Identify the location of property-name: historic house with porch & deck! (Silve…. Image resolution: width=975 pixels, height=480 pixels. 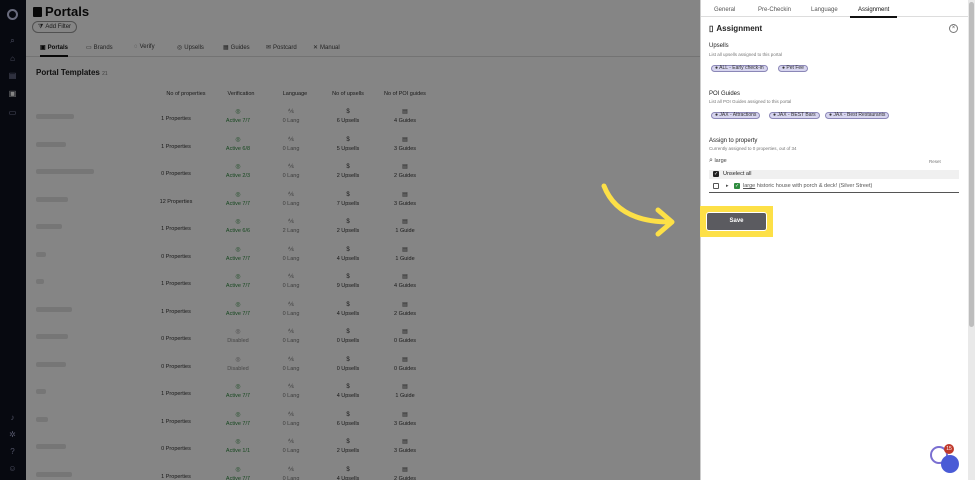
(814, 186).